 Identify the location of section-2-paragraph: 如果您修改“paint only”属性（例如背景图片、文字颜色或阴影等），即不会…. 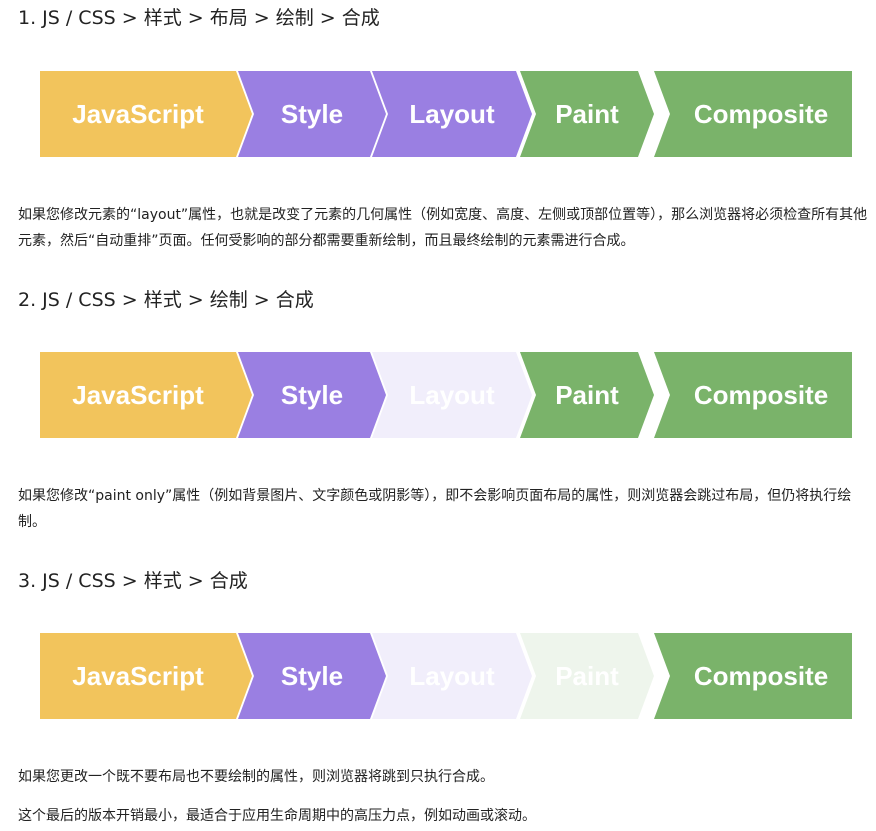
(435, 509).